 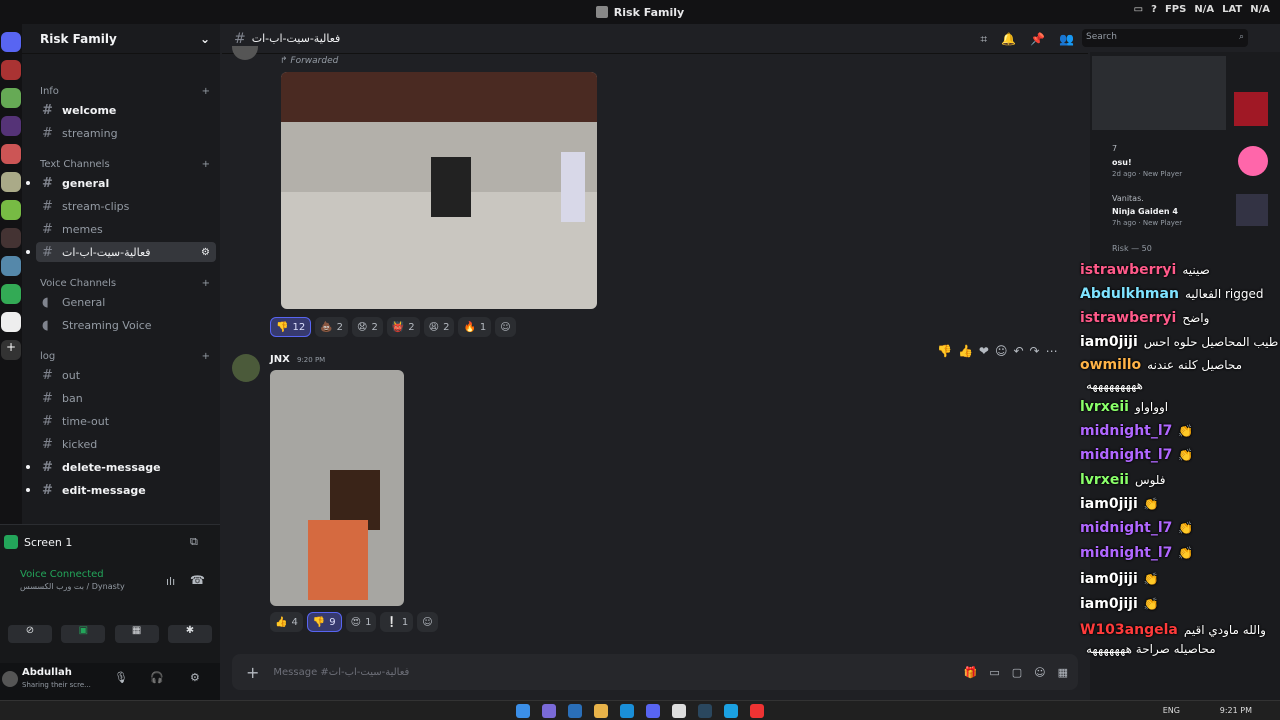 I want to click on add-server-icon: +, so click(x=11, y=350).